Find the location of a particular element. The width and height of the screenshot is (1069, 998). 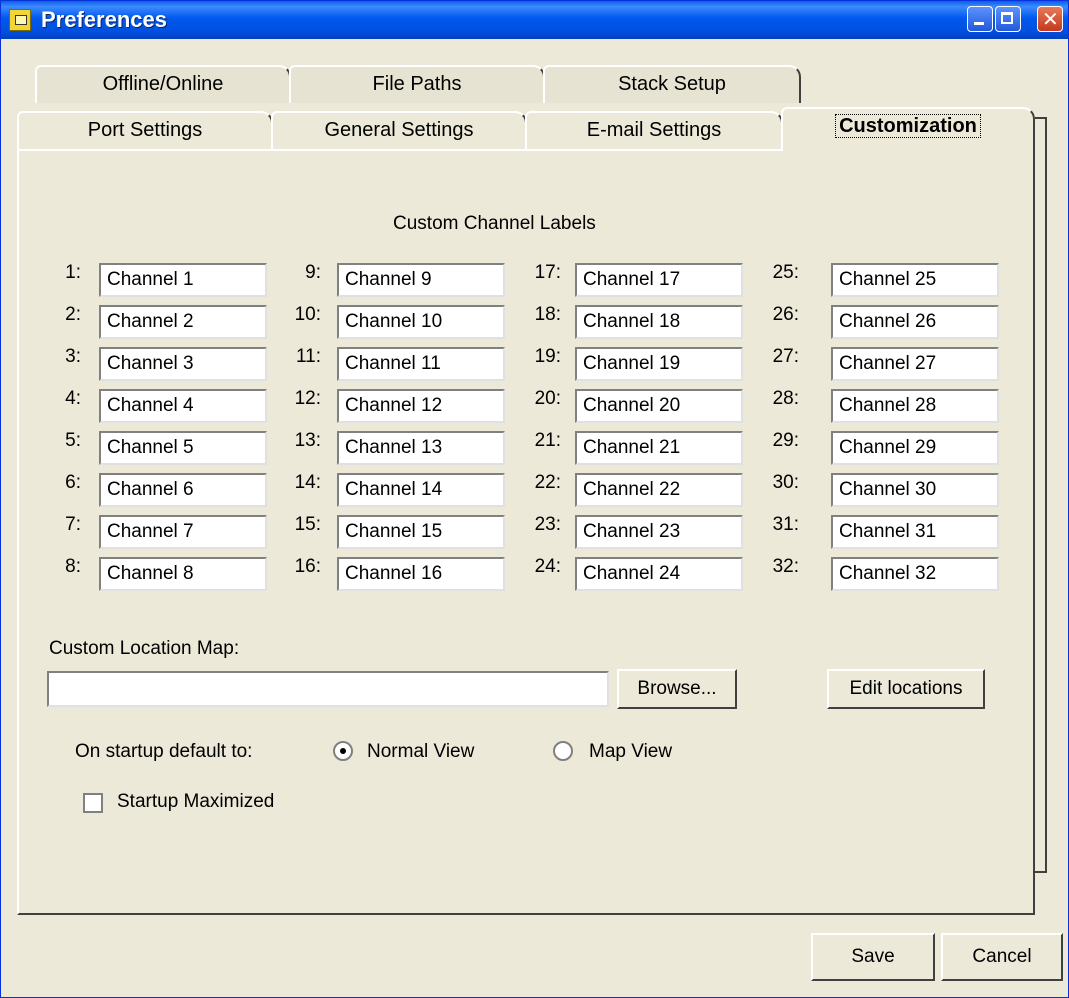

minimize-button is located at coordinates (980, 19).